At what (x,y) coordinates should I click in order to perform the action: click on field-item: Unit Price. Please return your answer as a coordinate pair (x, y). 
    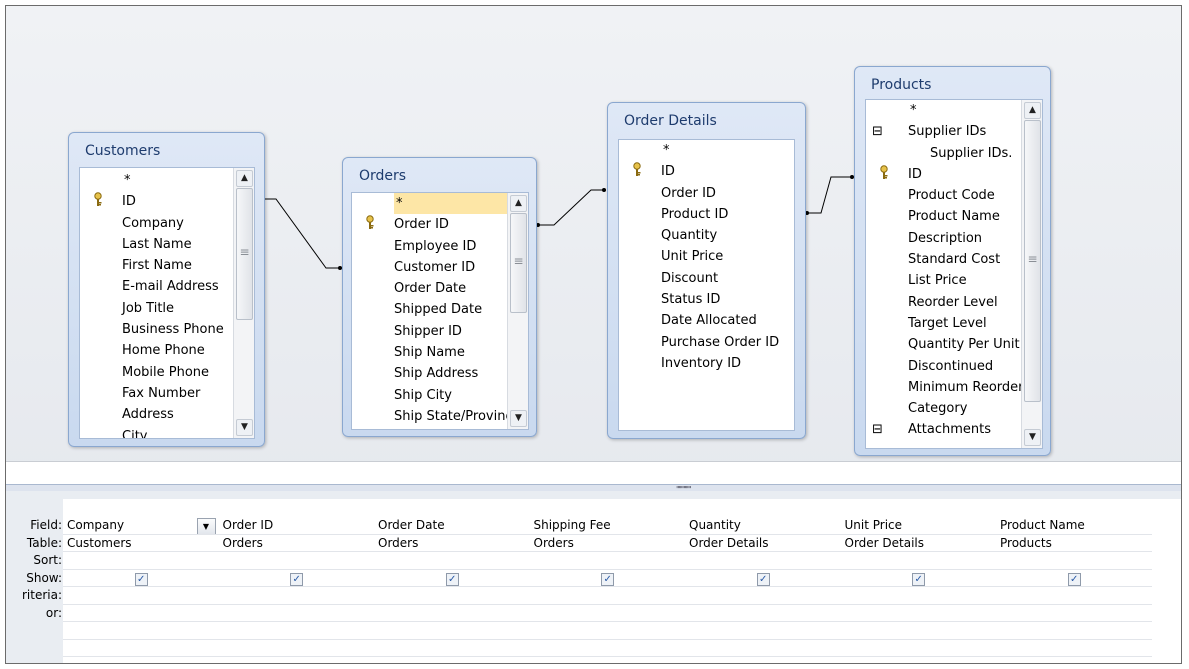
    Looking at the image, I should click on (720, 256).